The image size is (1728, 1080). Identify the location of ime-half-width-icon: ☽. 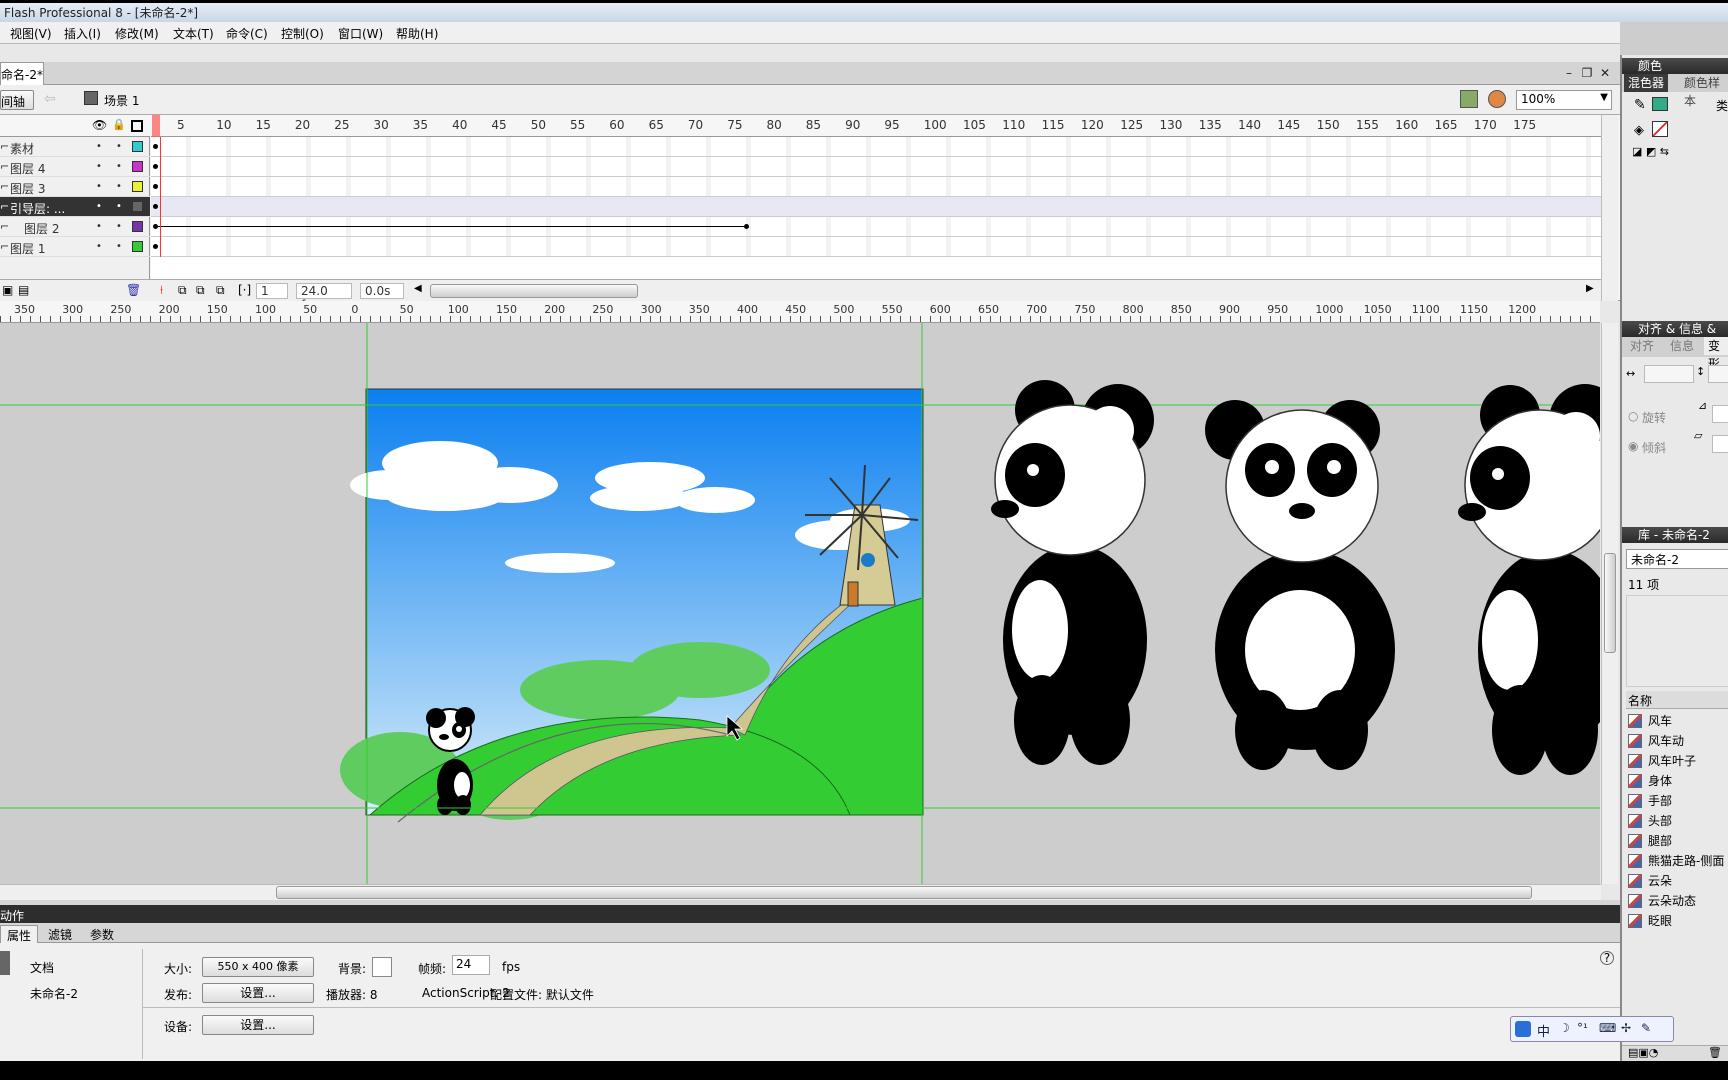
(1564, 1028).